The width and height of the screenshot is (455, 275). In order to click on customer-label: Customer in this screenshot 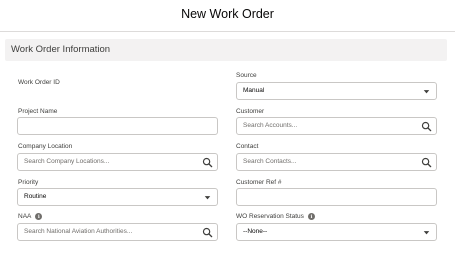, I will do `click(250, 111)`.